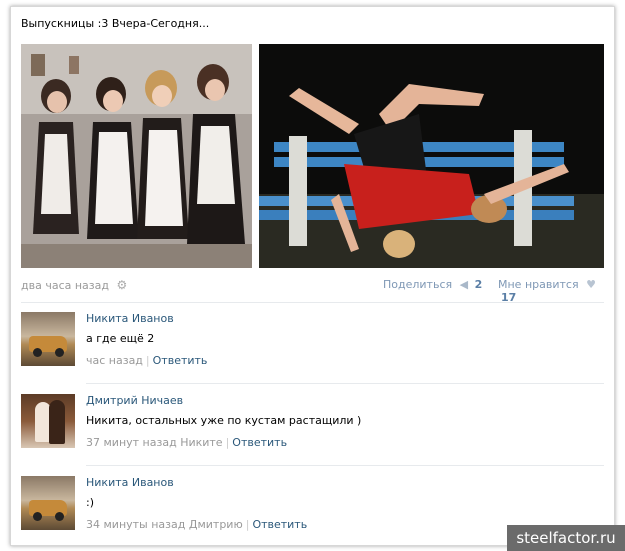  I want to click on heart-icon: ♥, so click(591, 284).